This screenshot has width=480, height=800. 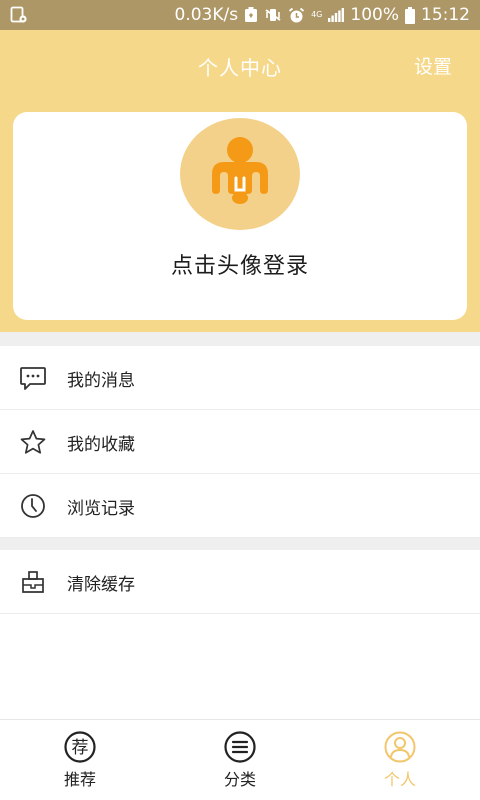 What do you see at coordinates (399, 779) in the screenshot?
I see `tab-label: 个人` at bounding box center [399, 779].